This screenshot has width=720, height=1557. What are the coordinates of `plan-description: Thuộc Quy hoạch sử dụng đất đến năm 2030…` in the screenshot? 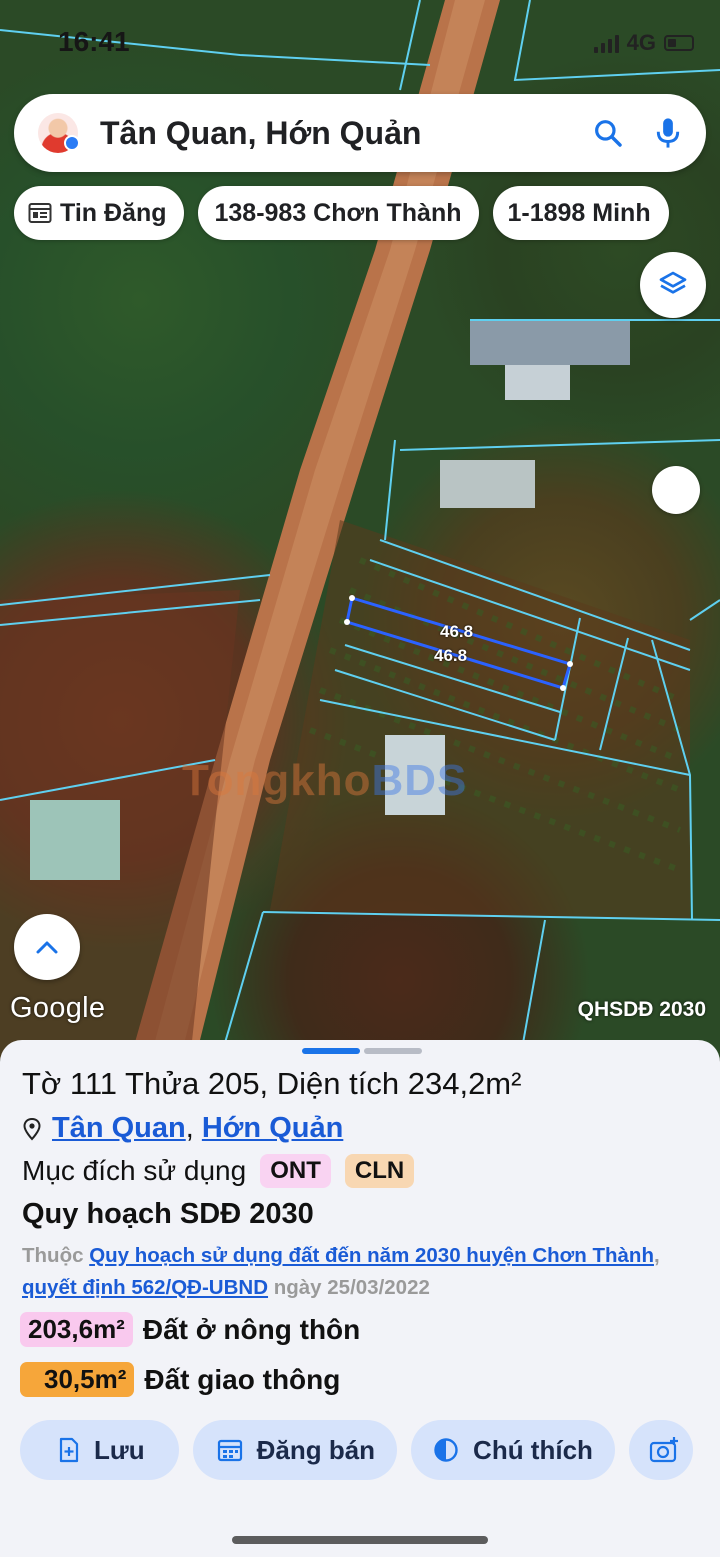 It's located at (367, 1272).